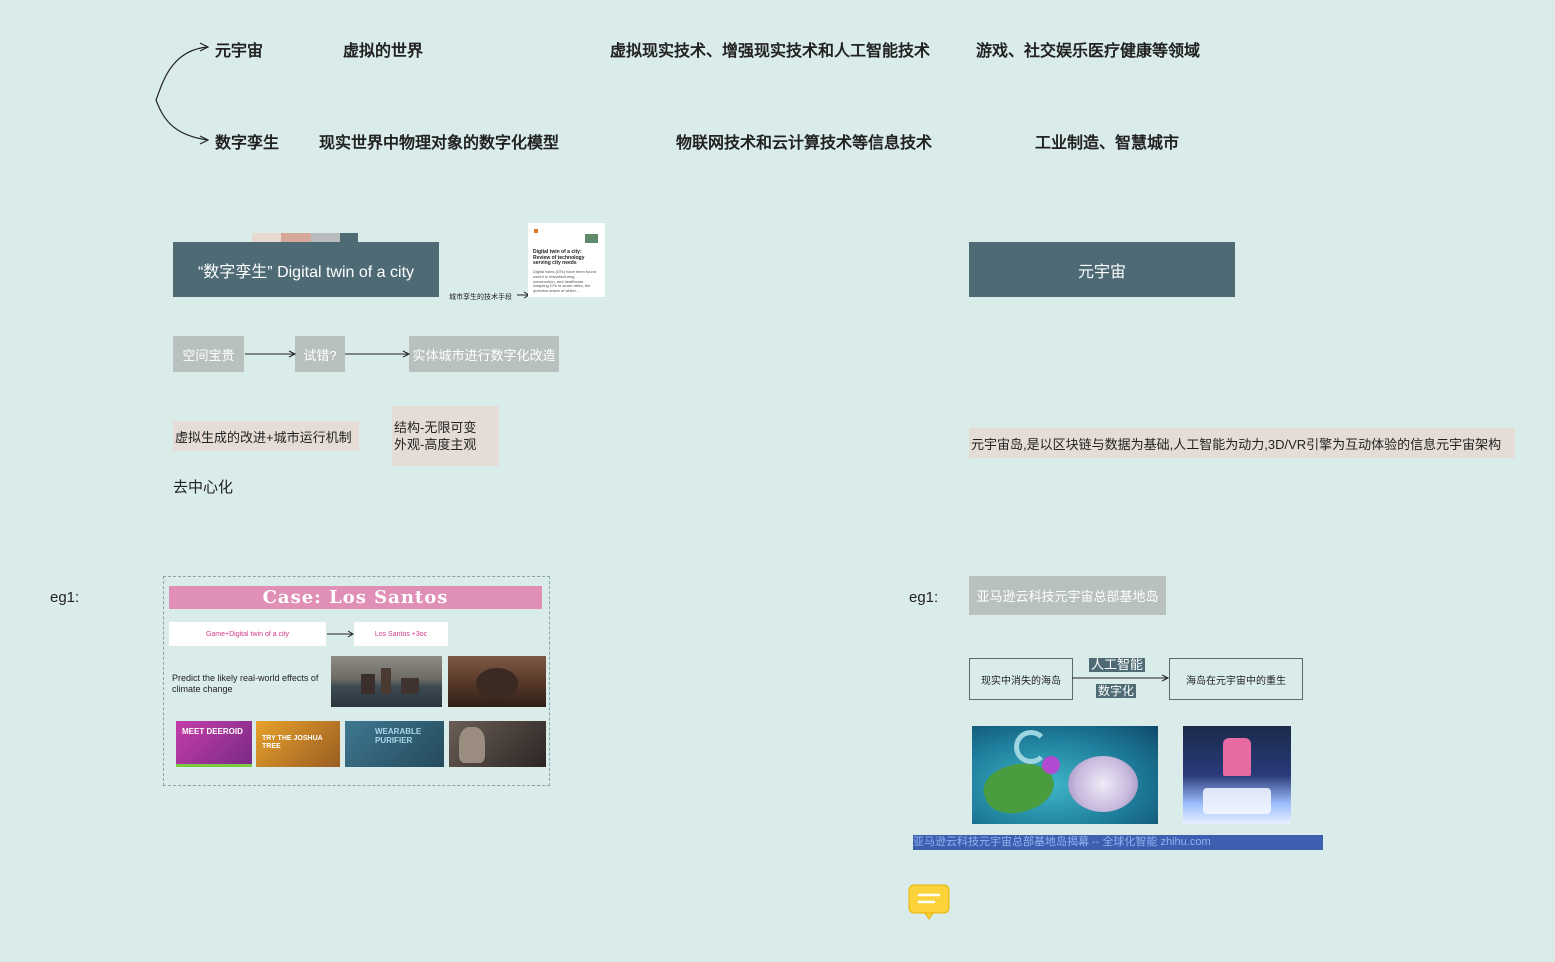 The image size is (1555, 962). What do you see at coordinates (924, 597) in the screenshot?
I see `right-example-label: eg1:` at bounding box center [924, 597].